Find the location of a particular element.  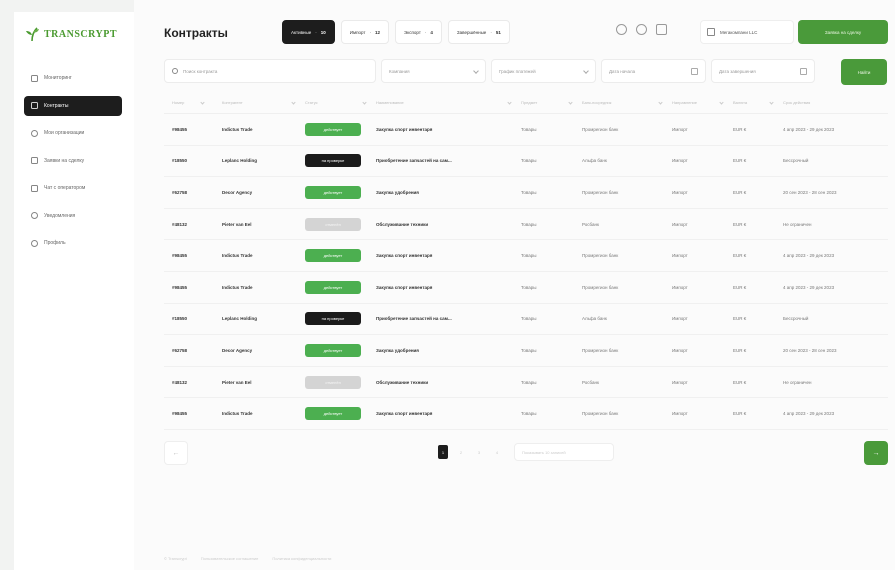

user-icon is located at coordinates (34, 243).